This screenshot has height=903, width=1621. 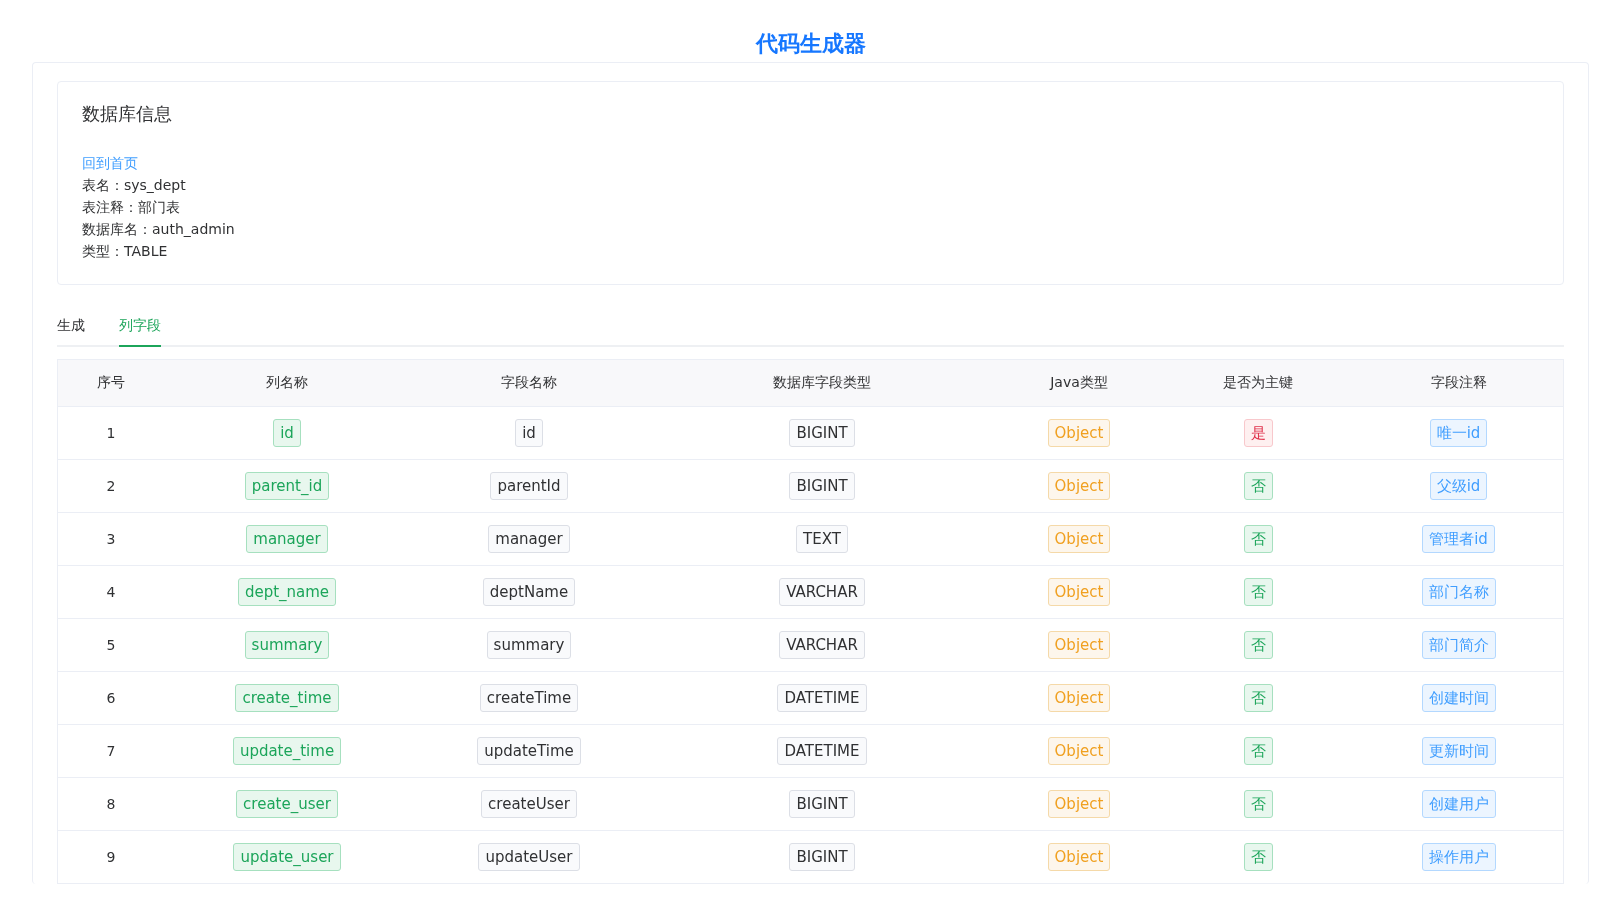 What do you see at coordinates (1458, 857) in the screenshot?
I see `tag: 操作用户` at bounding box center [1458, 857].